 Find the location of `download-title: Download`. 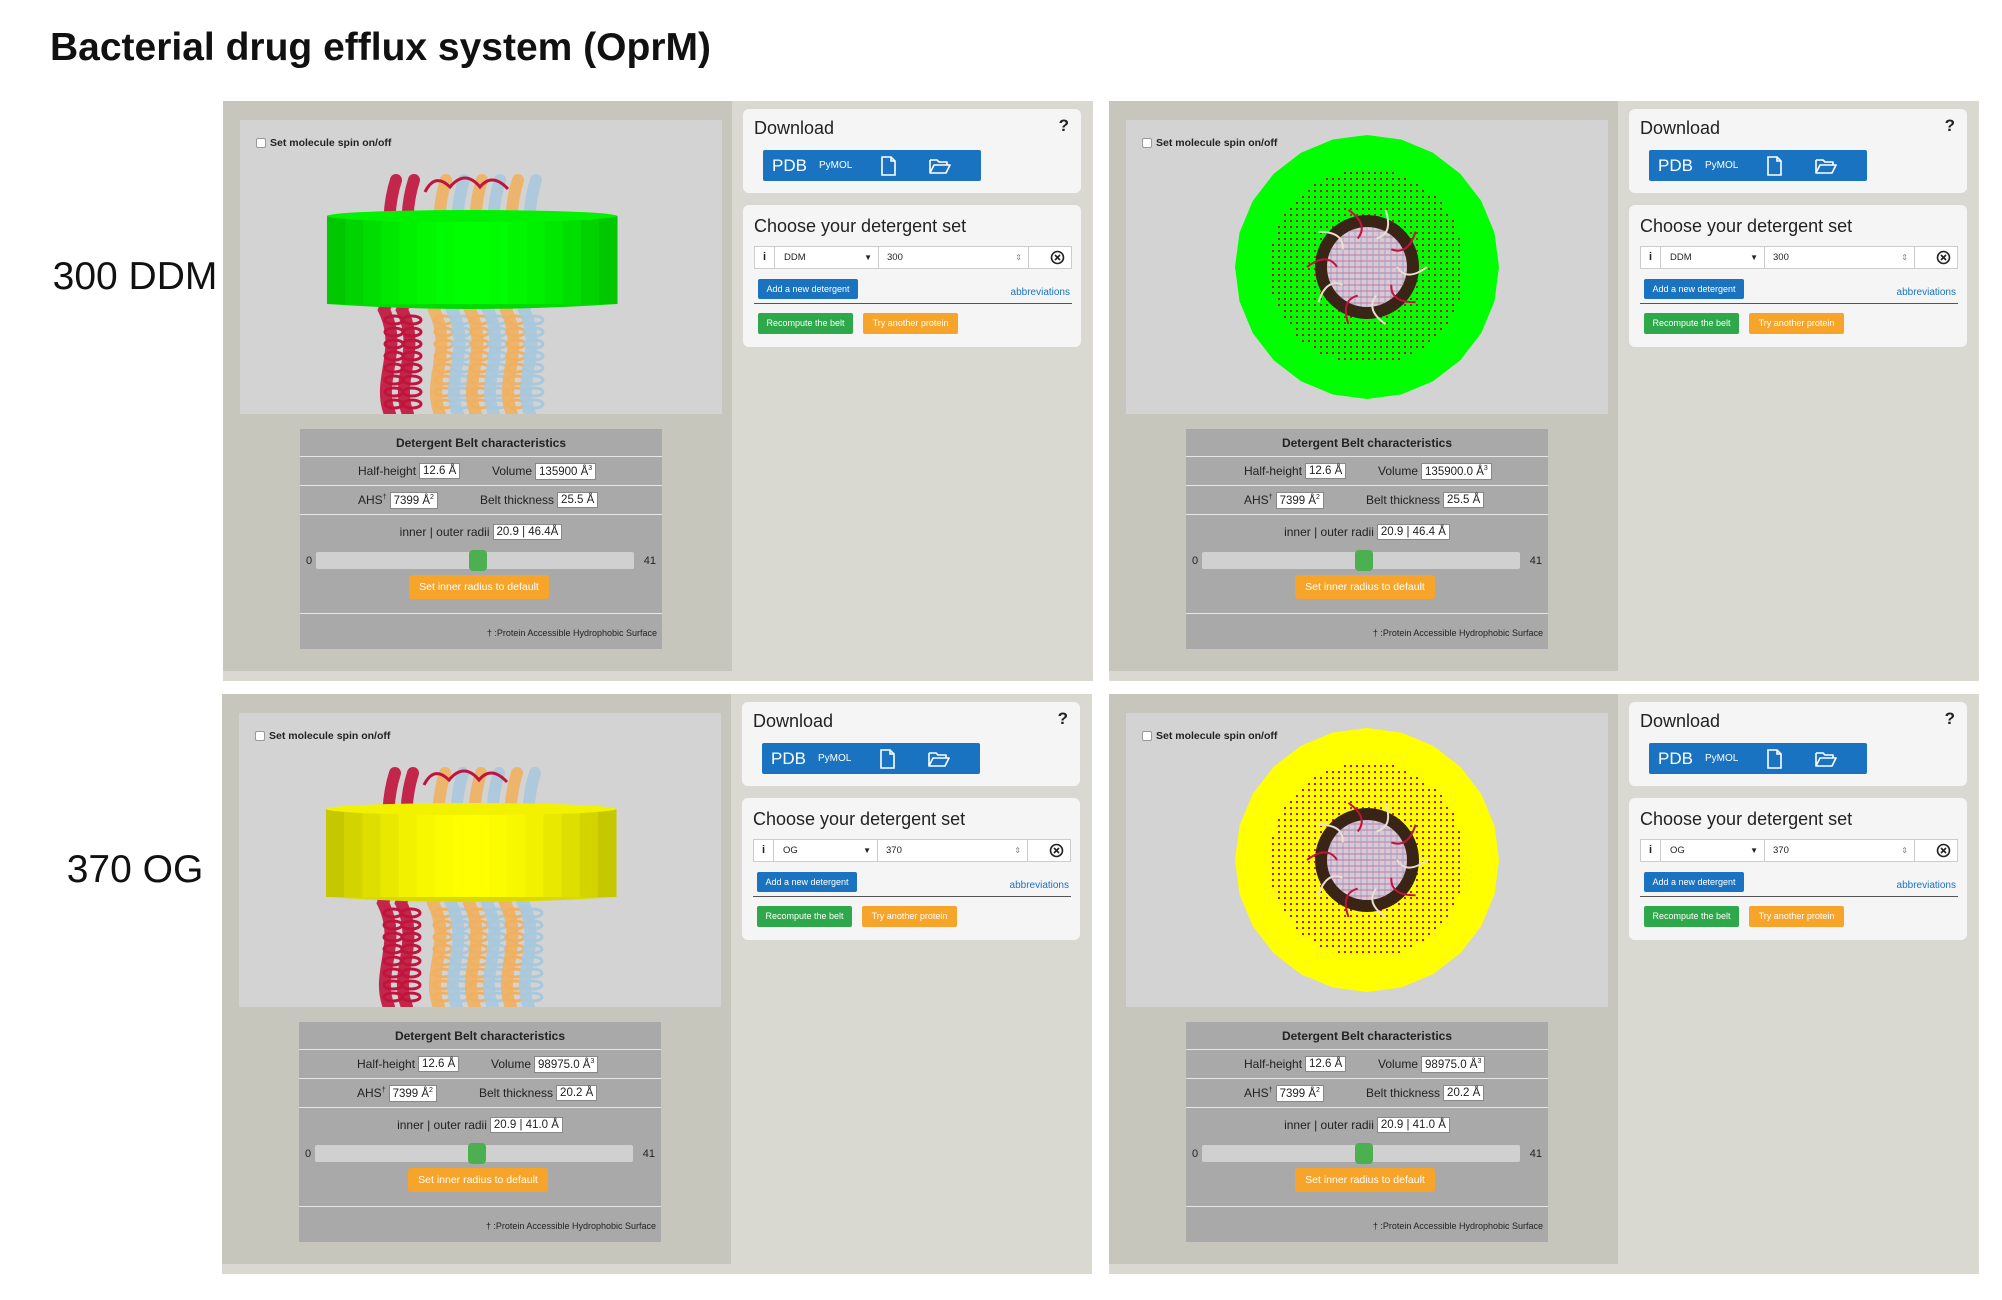

download-title: Download is located at coordinates (794, 128).